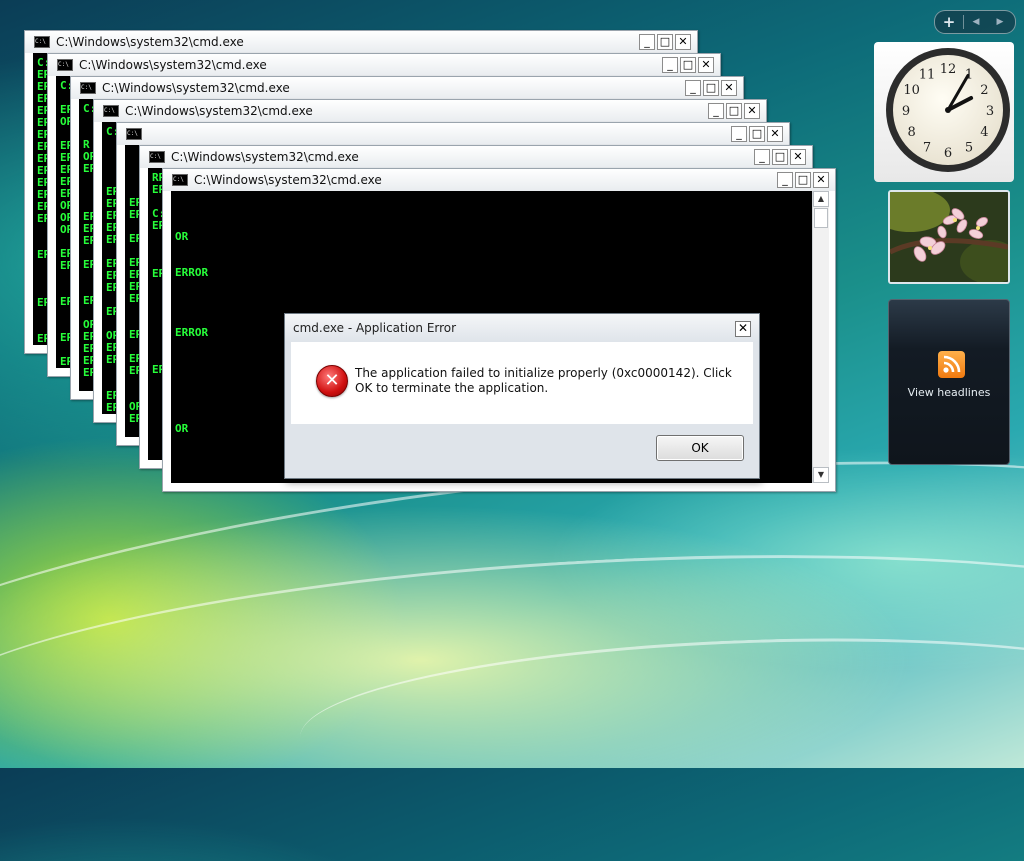 The width and height of the screenshot is (1024, 861). Describe the element at coordinates (821, 199) in the screenshot. I see `scroll-up-button: ▲` at that location.